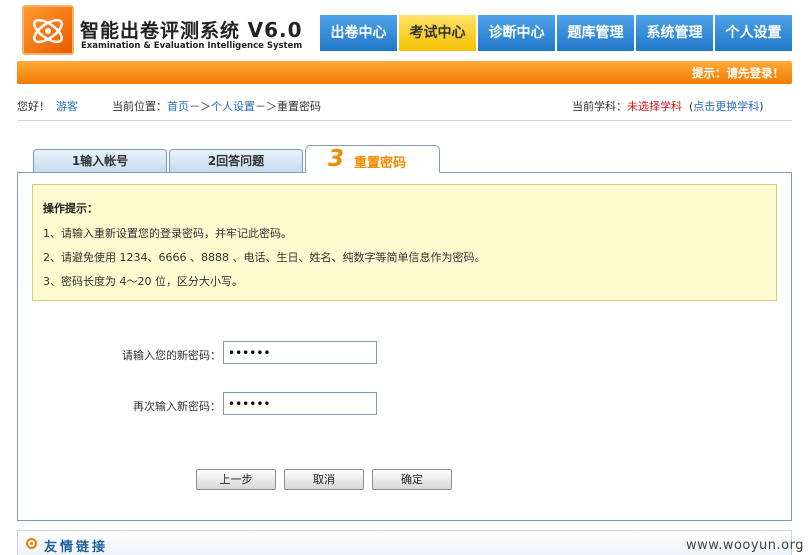 This screenshot has width=808, height=555. I want to click on confirm-button: 确定, so click(412, 479).